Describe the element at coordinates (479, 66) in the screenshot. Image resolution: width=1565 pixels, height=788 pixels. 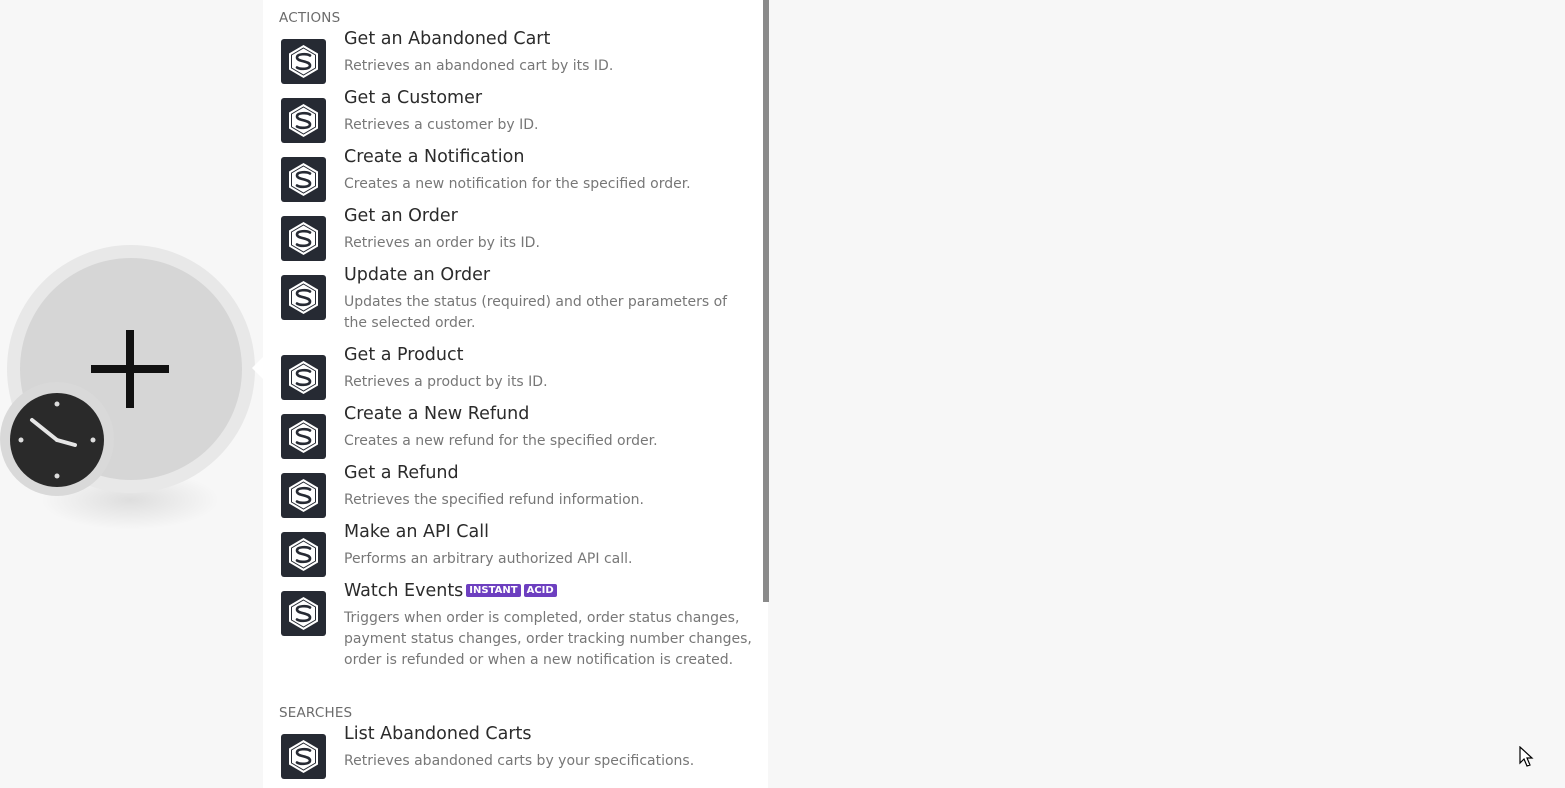
I see `action-description: Retrieves an abandoned cart by its ID.` at that location.